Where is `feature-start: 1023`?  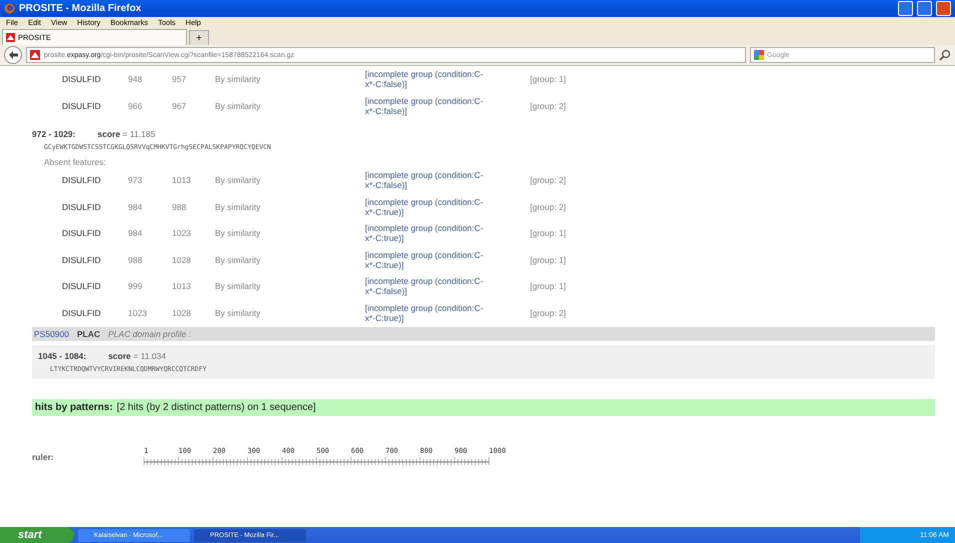 feature-start: 1023 is located at coordinates (138, 313).